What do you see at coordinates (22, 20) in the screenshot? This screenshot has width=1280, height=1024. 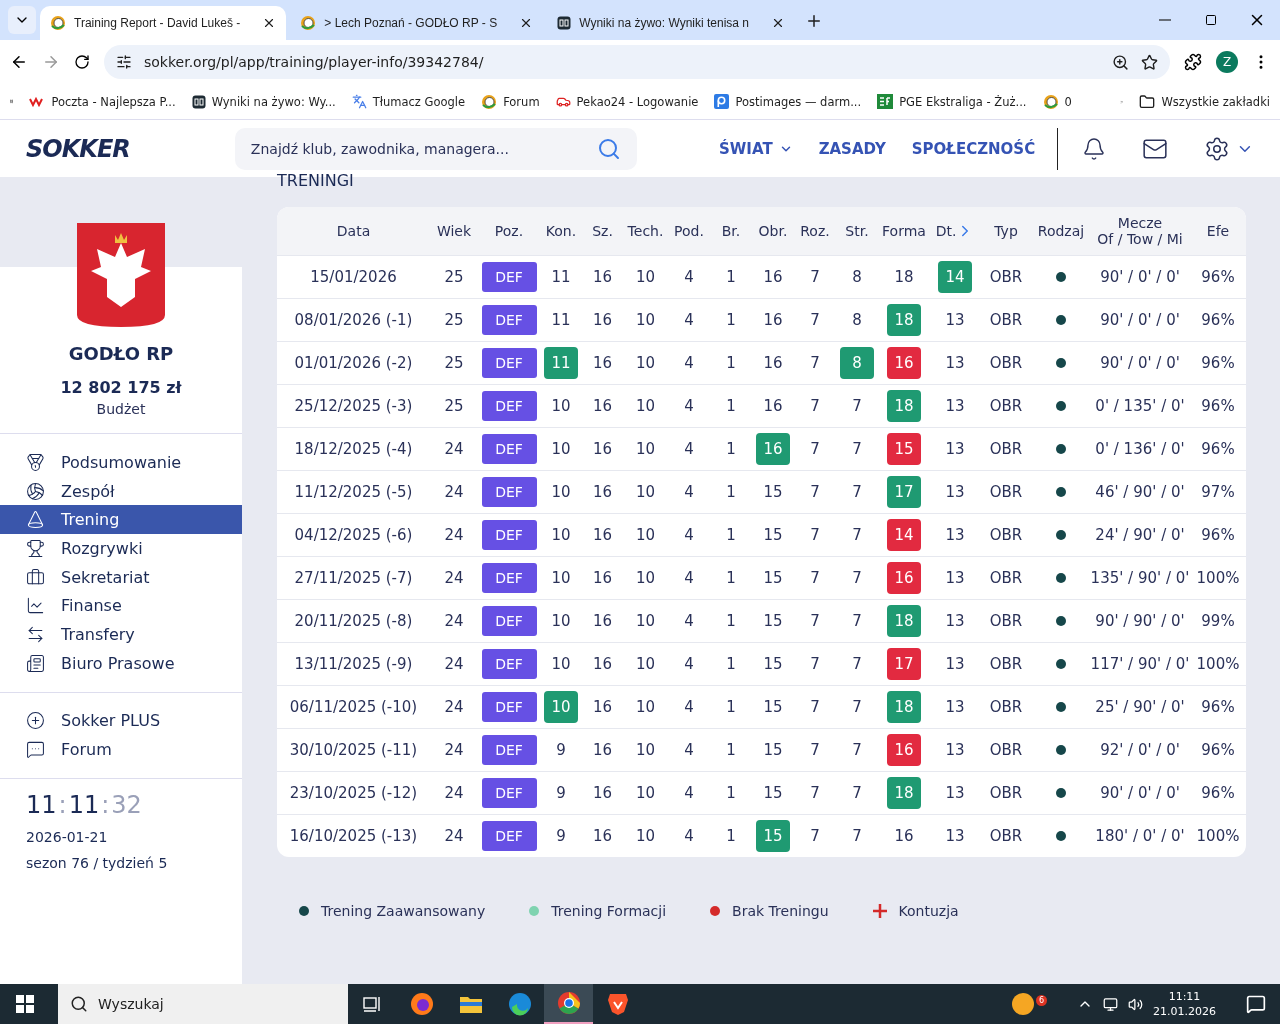 I see `tab-list-button` at bounding box center [22, 20].